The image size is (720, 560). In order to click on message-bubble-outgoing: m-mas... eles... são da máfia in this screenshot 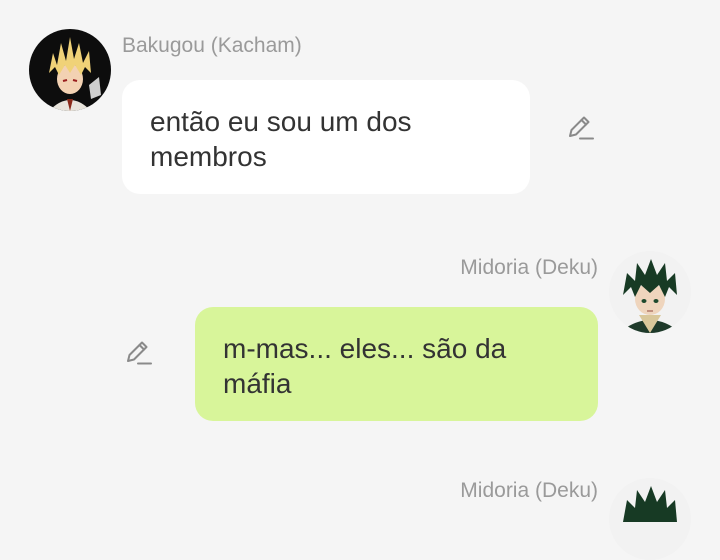, I will do `click(396, 364)`.